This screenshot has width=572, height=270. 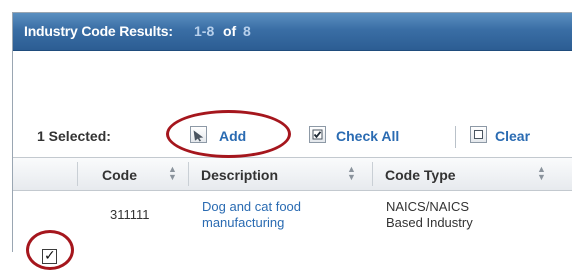 I want to click on clear-button: Clear, so click(x=520, y=135).